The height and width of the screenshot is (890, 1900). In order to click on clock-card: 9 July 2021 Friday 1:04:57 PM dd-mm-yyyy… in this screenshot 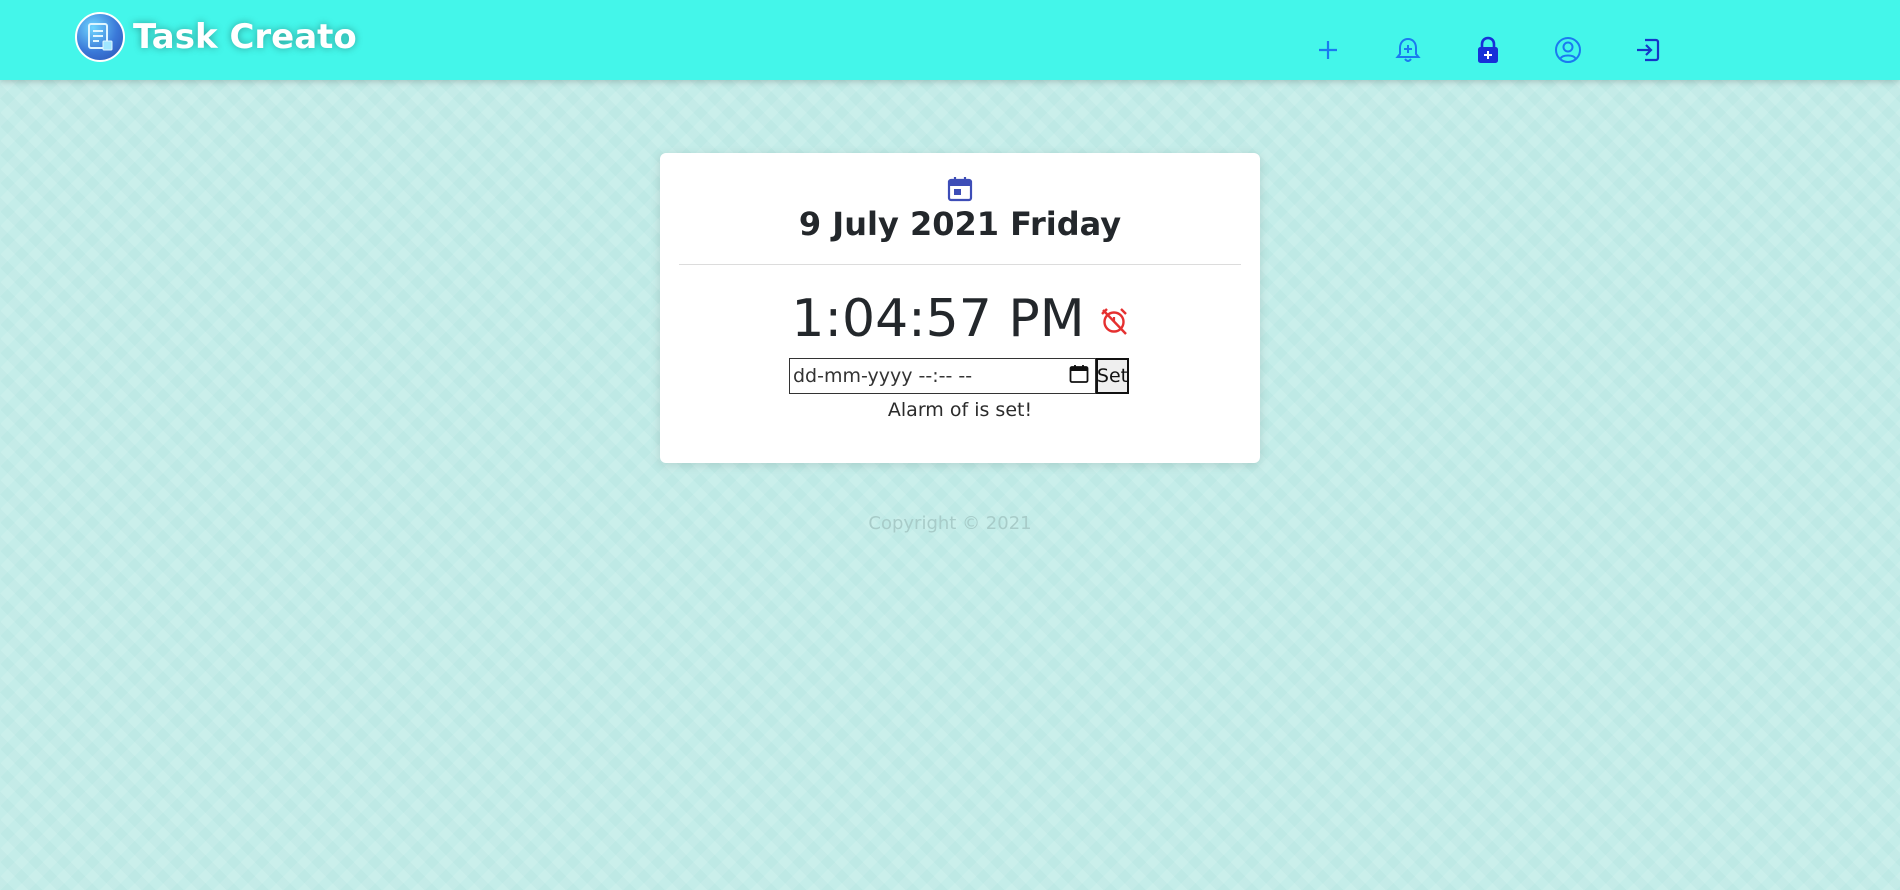, I will do `click(960, 308)`.